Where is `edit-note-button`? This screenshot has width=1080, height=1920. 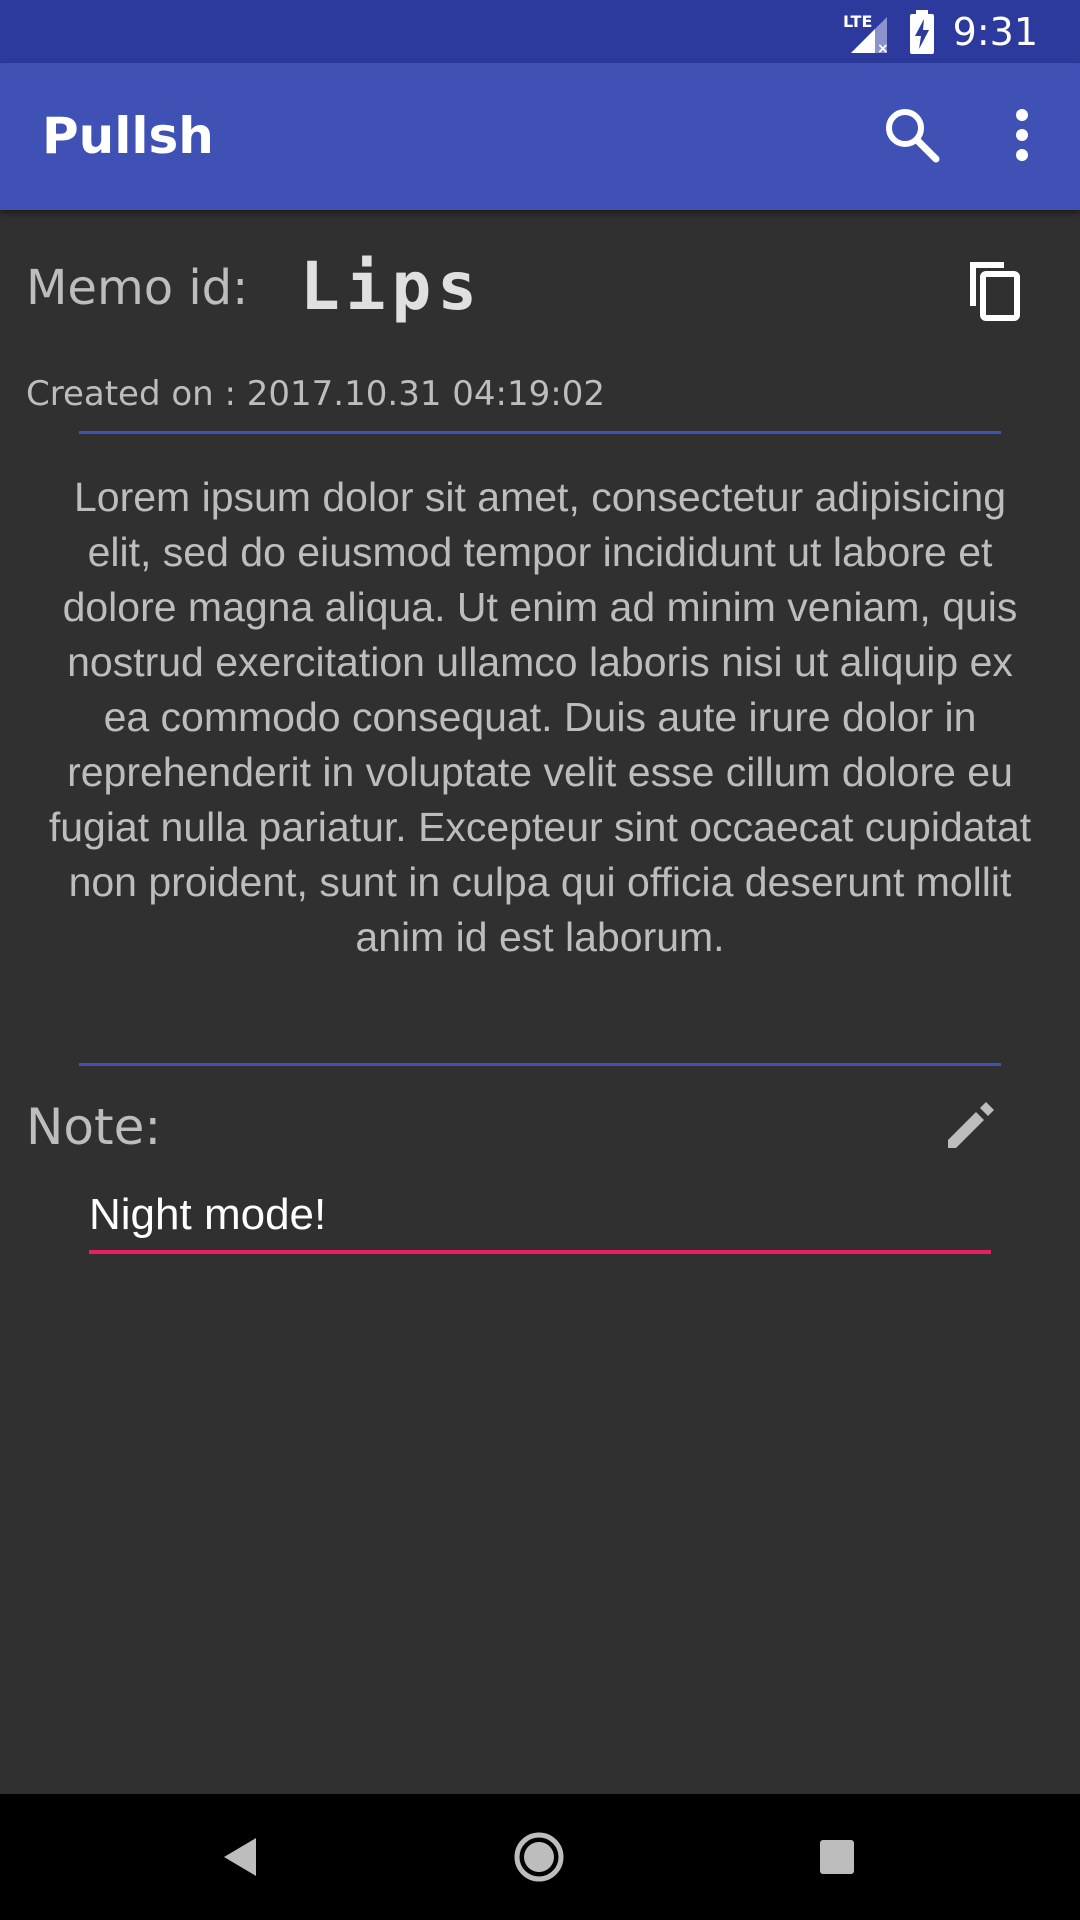 edit-note-button is located at coordinates (970, 1126).